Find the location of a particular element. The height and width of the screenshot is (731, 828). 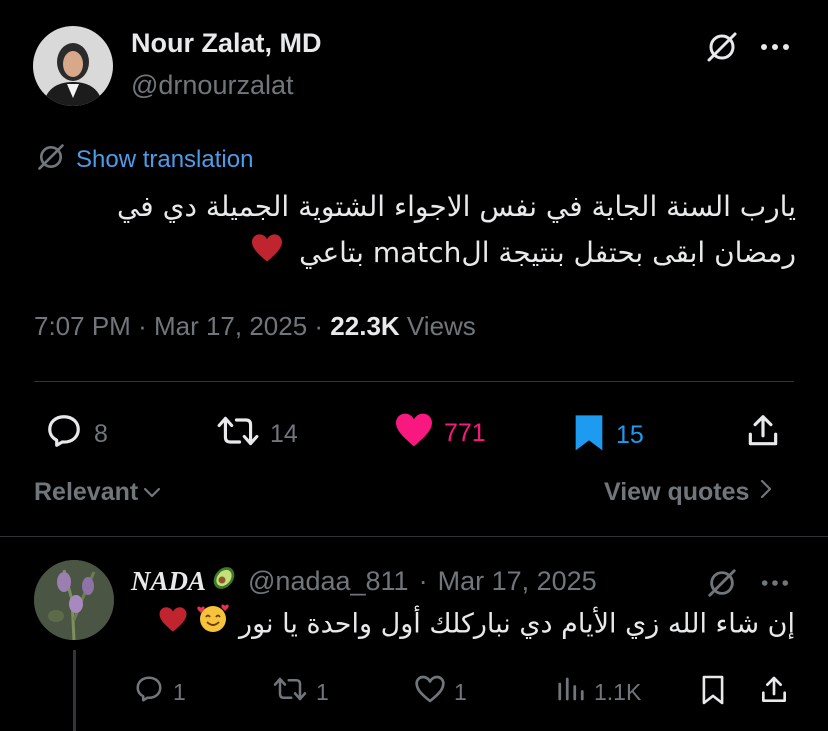

reply-avatar is located at coordinates (74, 600).